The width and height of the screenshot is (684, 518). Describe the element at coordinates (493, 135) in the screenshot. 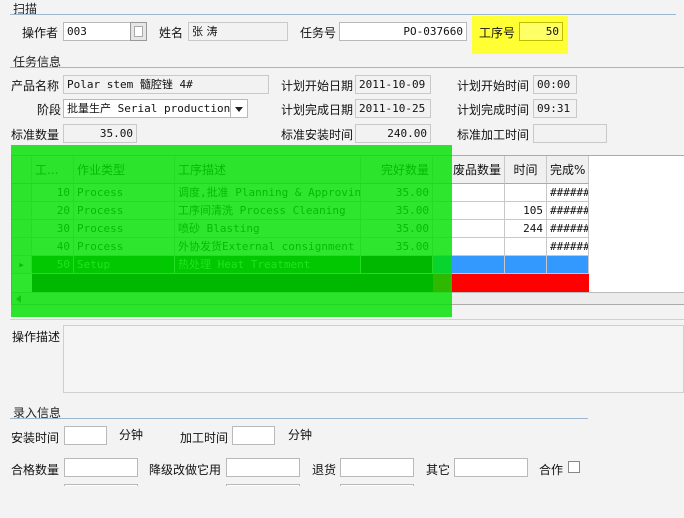

I see `std-process-time-label: 标准加工时间` at that location.